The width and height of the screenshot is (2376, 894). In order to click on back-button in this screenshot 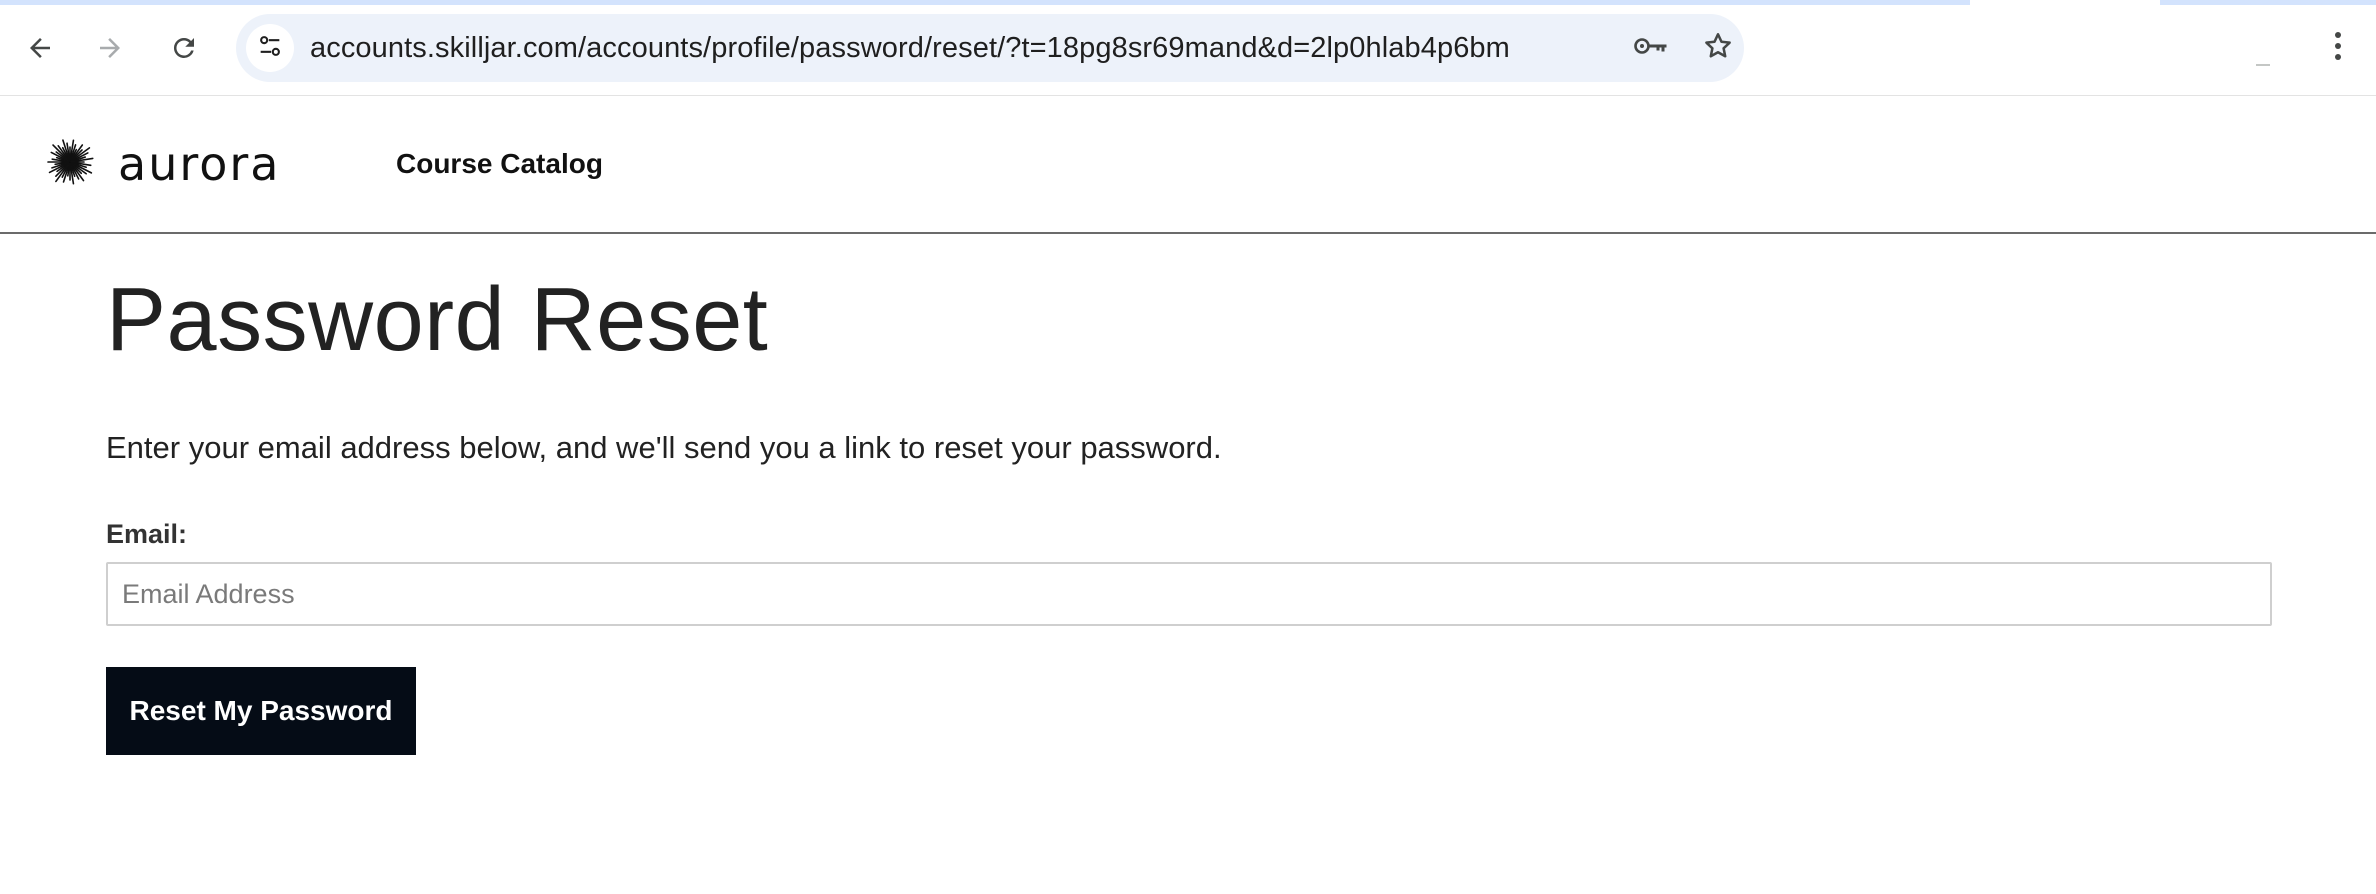, I will do `click(40, 48)`.